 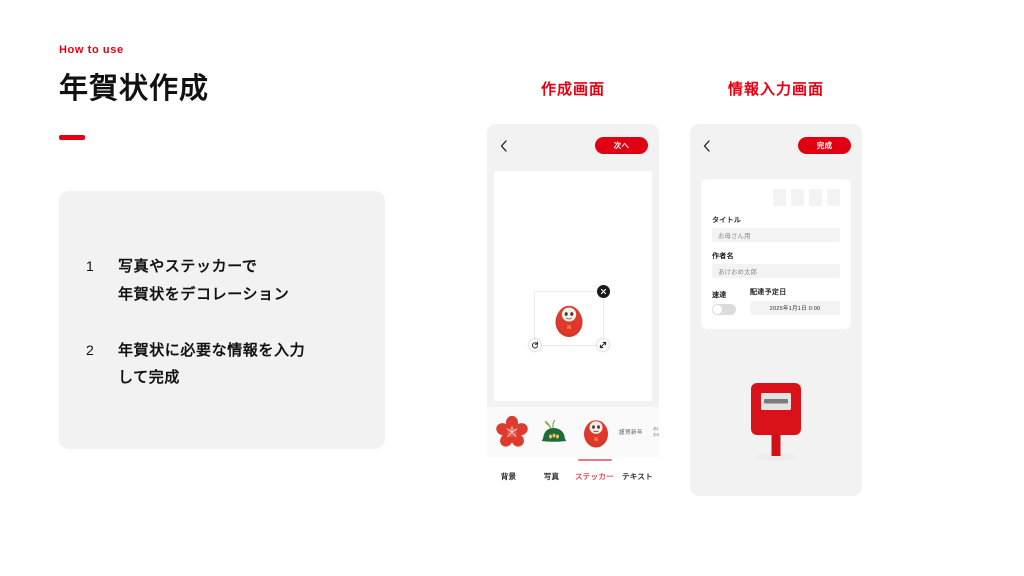 What do you see at coordinates (719, 295) in the screenshot?
I see `express-label: 速達` at bounding box center [719, 295].